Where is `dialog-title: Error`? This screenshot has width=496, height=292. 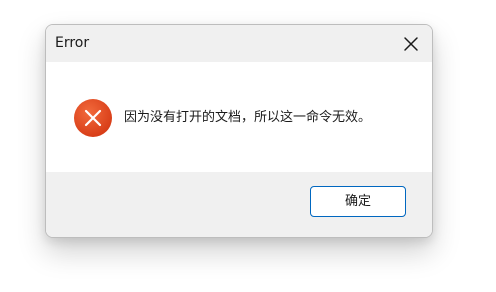 dialog-title: Error is located at coordinates (72, 43).